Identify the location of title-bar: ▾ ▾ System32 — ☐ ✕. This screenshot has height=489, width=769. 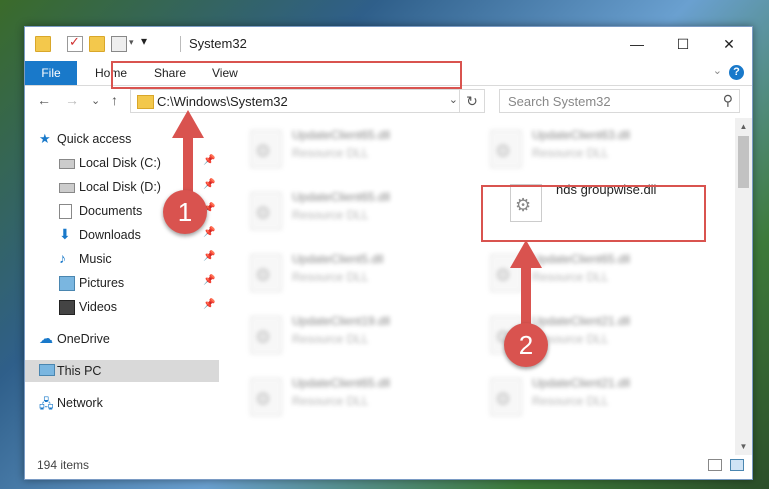
(388, 44).